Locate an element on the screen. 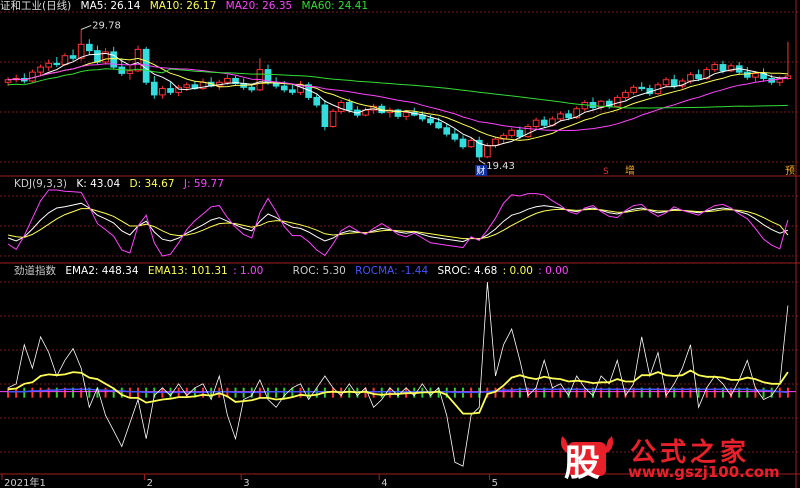 Image resolution: width=800 pixels, height=488 pixels. chart-title: 证和工业(日线) is located at coordinates (36, 6).